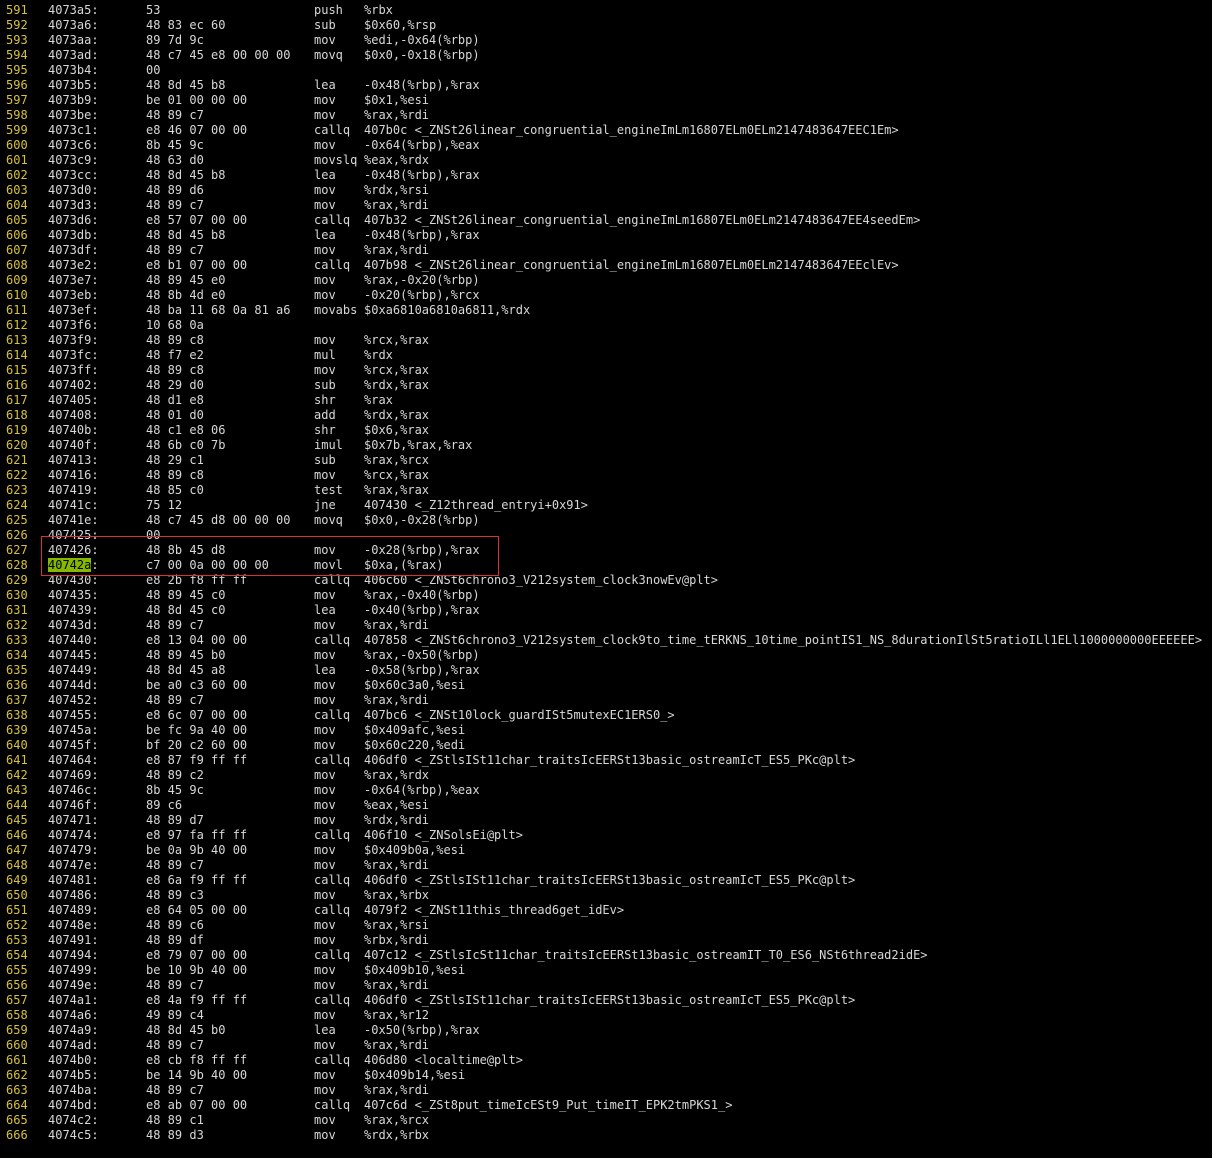 The height and width of the screenshot is (1158, 1212). What do you see at coordinates (175, 385) in the screenshot?
I see `opcode-bytes: 48 29 d0` at bounding box center [175, 385].